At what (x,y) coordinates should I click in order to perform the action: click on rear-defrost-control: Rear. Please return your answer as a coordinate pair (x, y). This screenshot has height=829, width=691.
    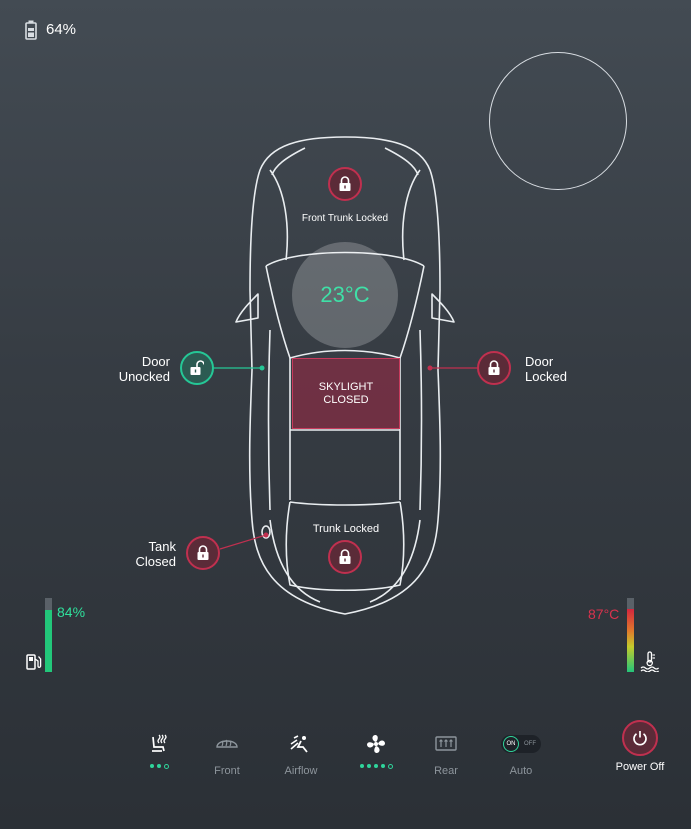
    Looking at the image, I should click on (446, 755).